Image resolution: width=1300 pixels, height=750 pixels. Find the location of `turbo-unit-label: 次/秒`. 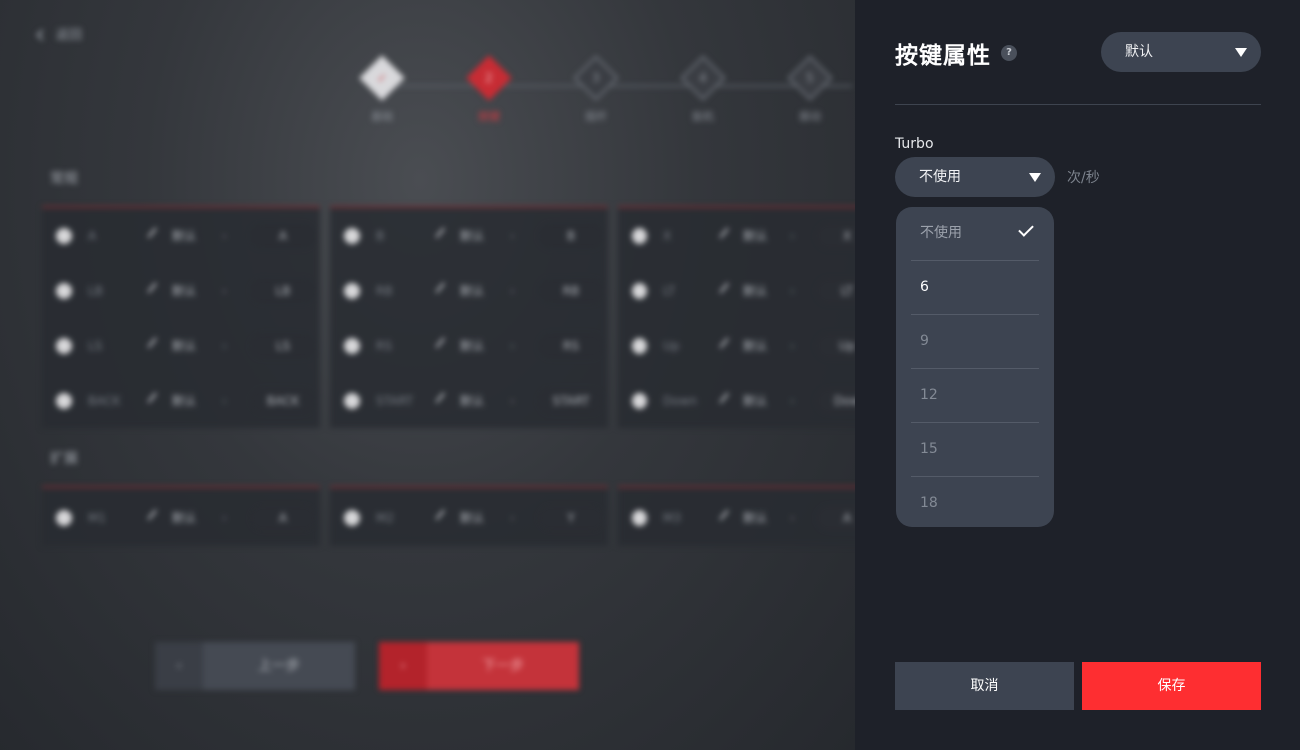

turbo-unit-label: 次/秒 is located at coordinates (1083, 178).